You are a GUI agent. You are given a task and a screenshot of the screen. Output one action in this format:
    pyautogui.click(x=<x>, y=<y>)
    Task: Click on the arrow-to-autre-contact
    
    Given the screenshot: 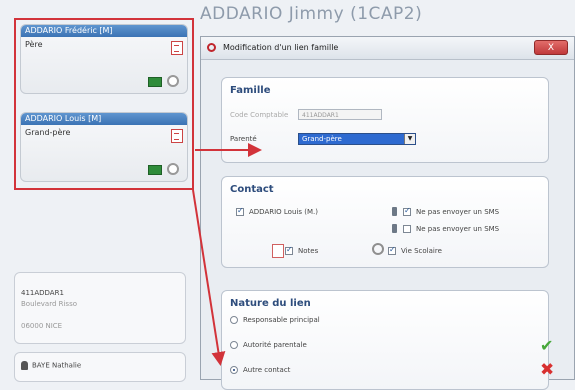 What is the action you would take?
    pyautogui.click(x=209, y=277)
    